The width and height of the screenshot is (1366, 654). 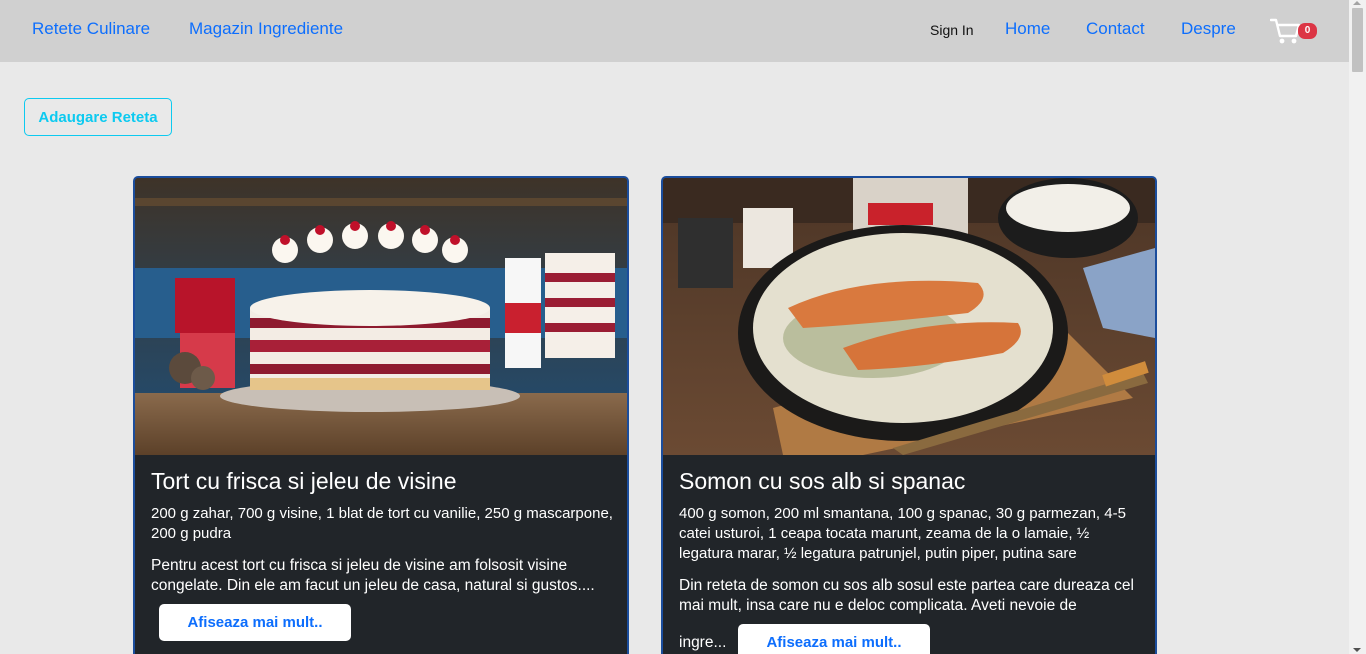 What do you see at coordinates (266, 29) in the screenshot?
I see `nav-brand-store: Magazin Ingrediente` at bounding box center [266, 29].